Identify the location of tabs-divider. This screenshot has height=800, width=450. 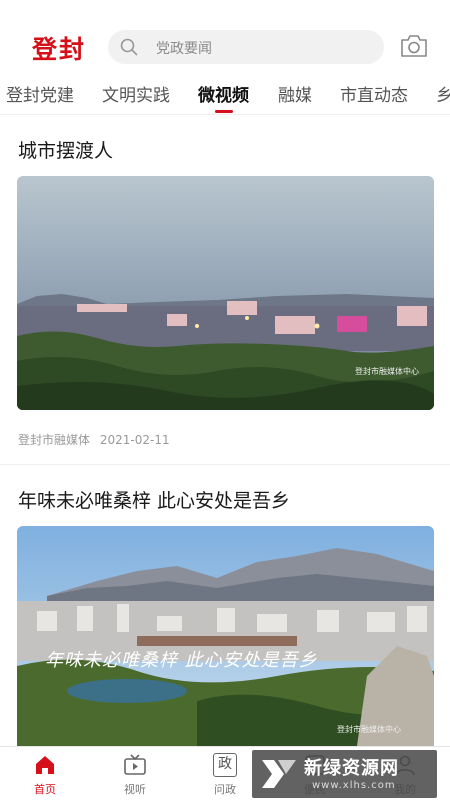
(225, 114).